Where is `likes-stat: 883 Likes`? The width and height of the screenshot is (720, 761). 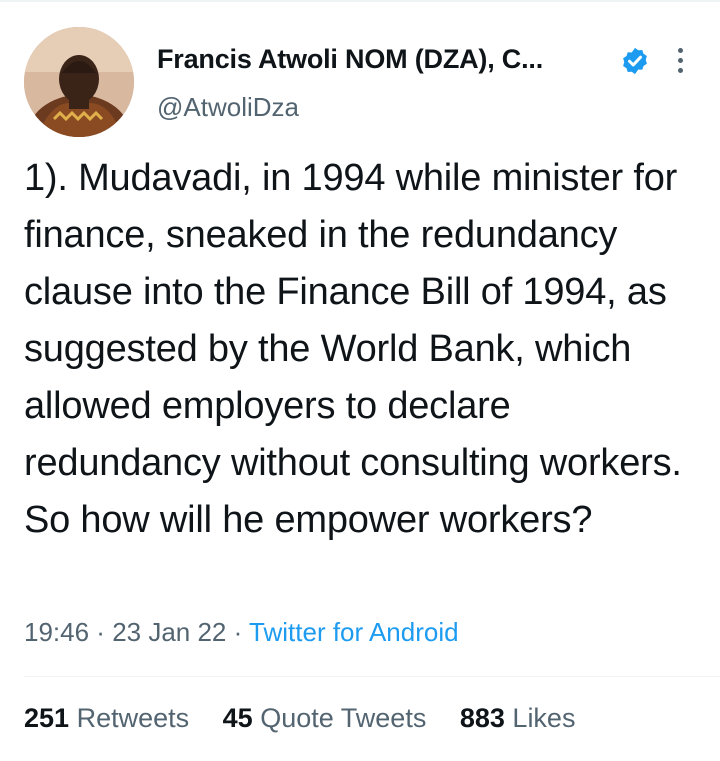
likes-stat: 883 Likes is located at coordinates (518, 718).